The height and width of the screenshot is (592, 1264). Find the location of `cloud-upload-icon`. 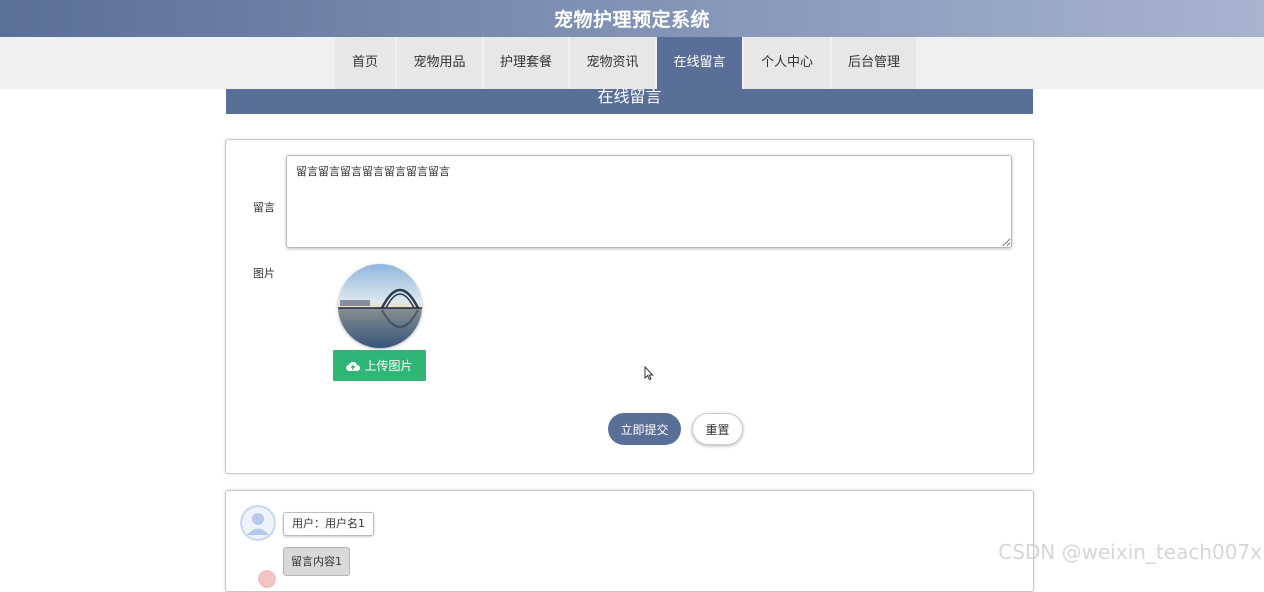

cloud-upload-icon is located at coordinates (353, 366).